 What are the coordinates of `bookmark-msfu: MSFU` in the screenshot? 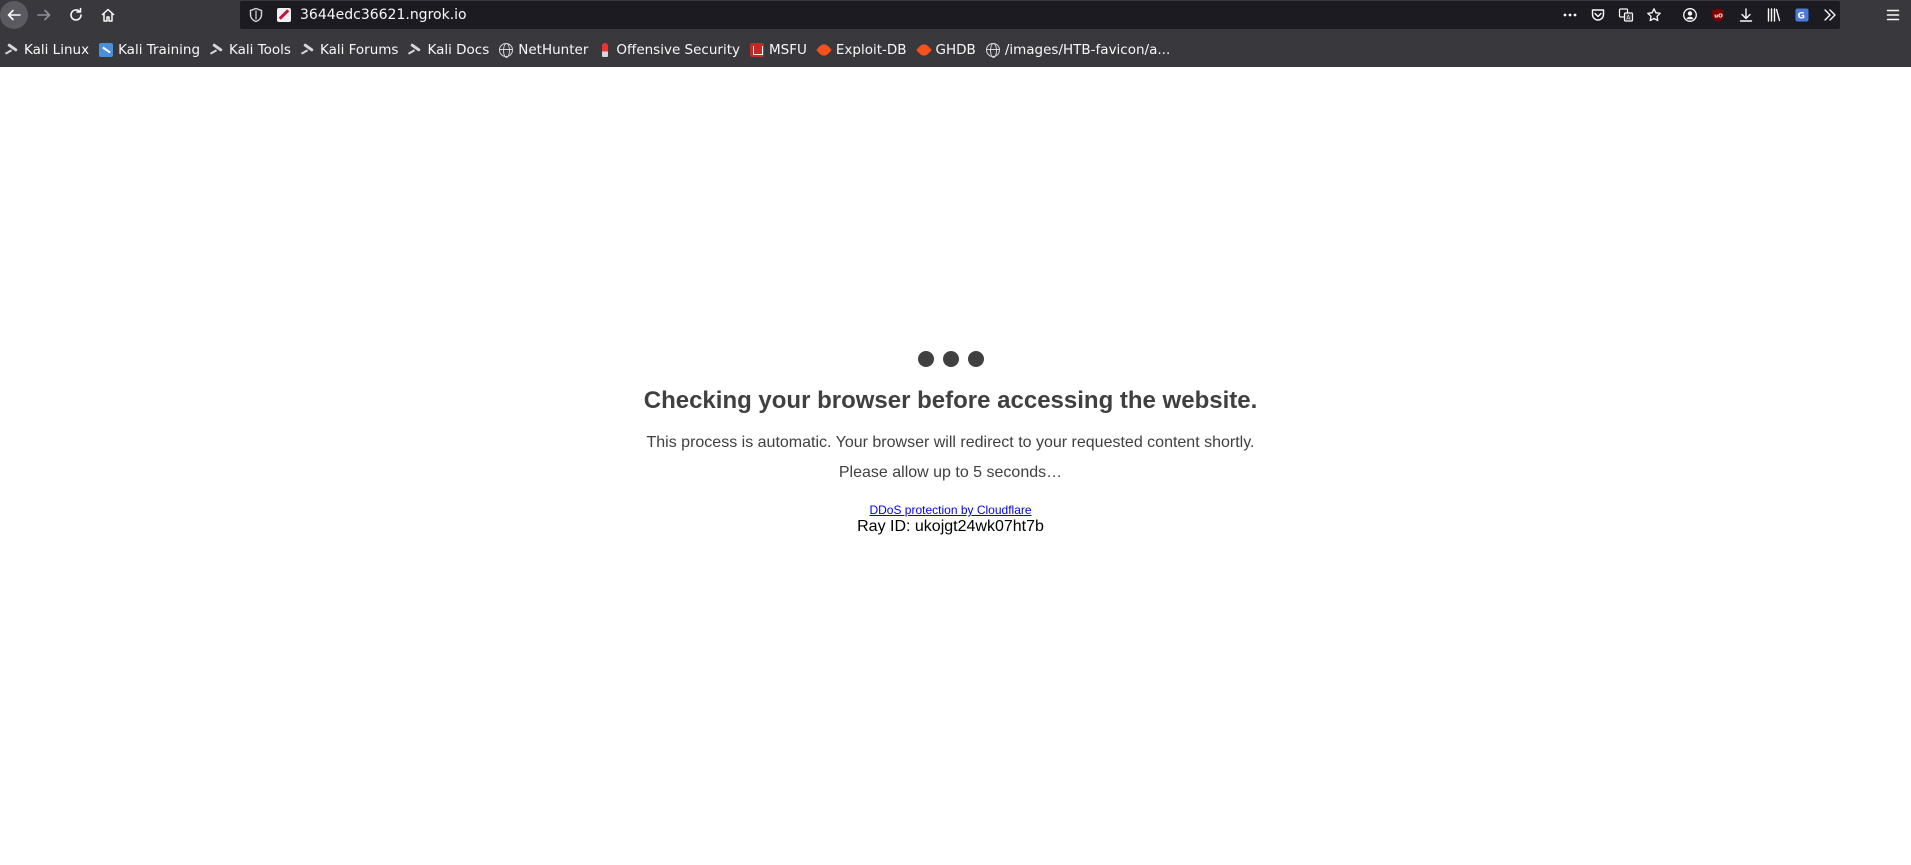 It's located at (778, 50).